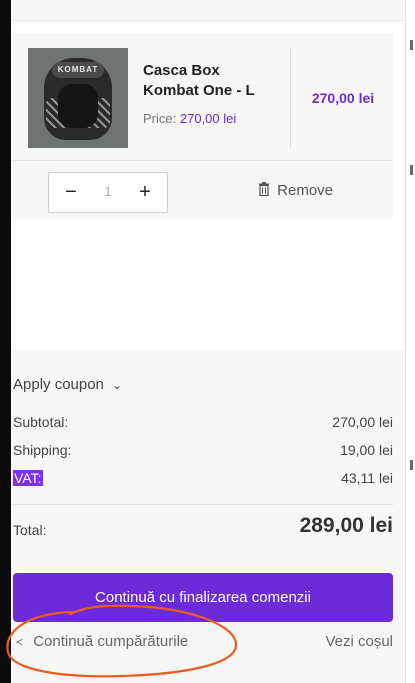 Image resolution: width=415 pixels, height=683 pixels. I want to click on right-scrollbar, so click(410, 341).